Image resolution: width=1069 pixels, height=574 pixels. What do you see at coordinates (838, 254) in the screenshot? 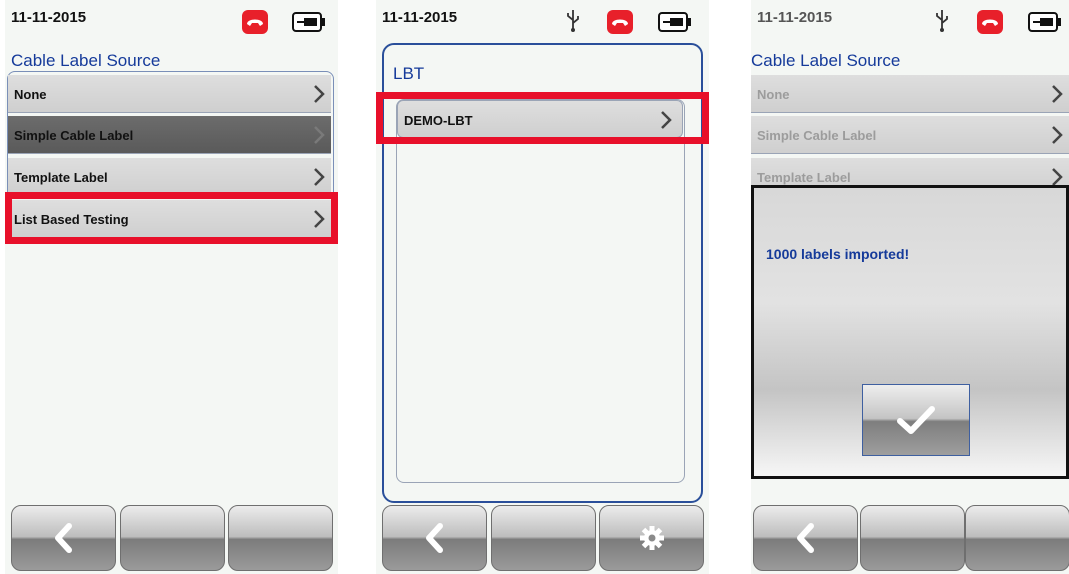
I see `dialog-message: 1000 labels imported!` at bounding box center [838, 254].